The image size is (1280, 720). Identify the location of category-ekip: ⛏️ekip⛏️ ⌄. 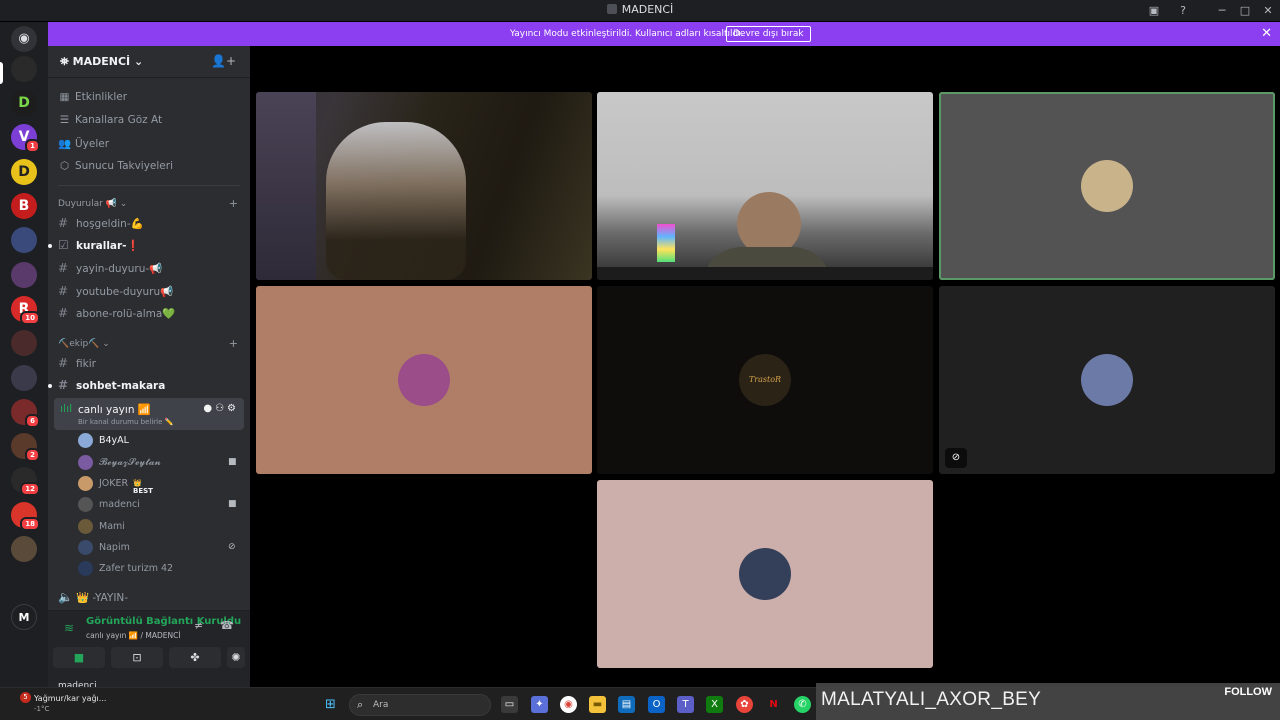
(84, 344).